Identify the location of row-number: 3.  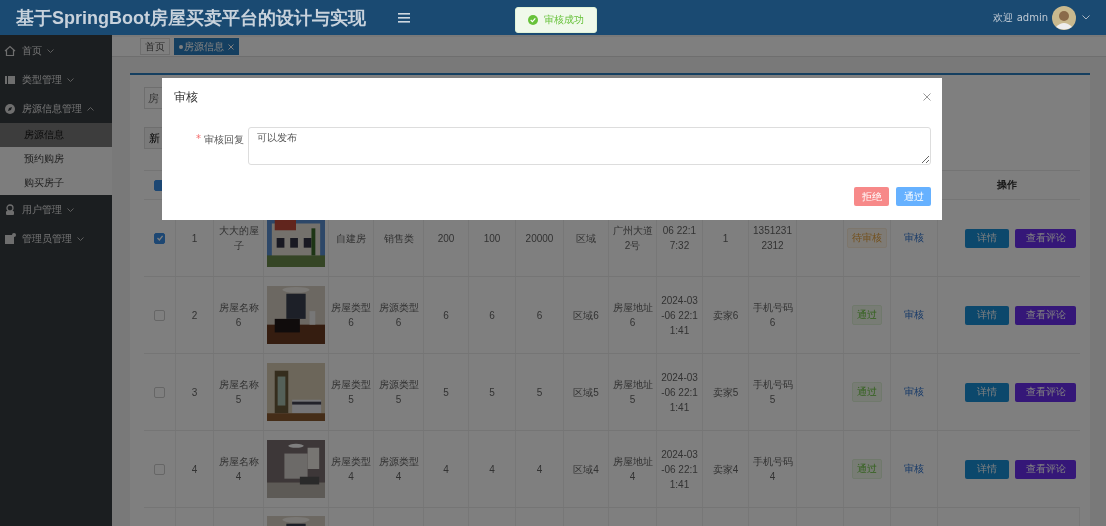
(194, 392).